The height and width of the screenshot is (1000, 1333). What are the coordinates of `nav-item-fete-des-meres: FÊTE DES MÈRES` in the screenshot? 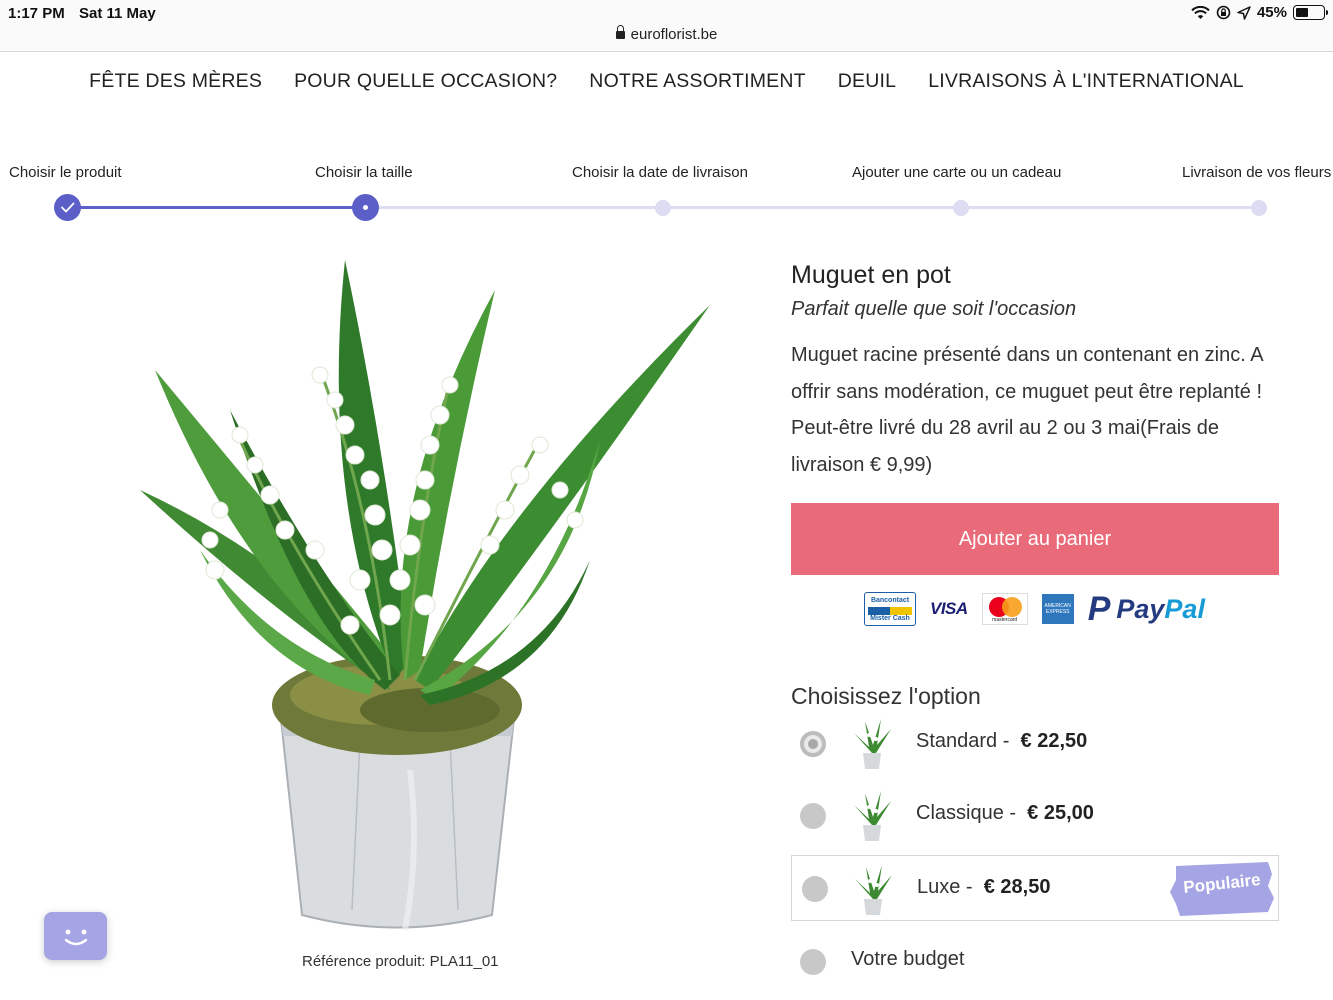 It's located at (175, 81).